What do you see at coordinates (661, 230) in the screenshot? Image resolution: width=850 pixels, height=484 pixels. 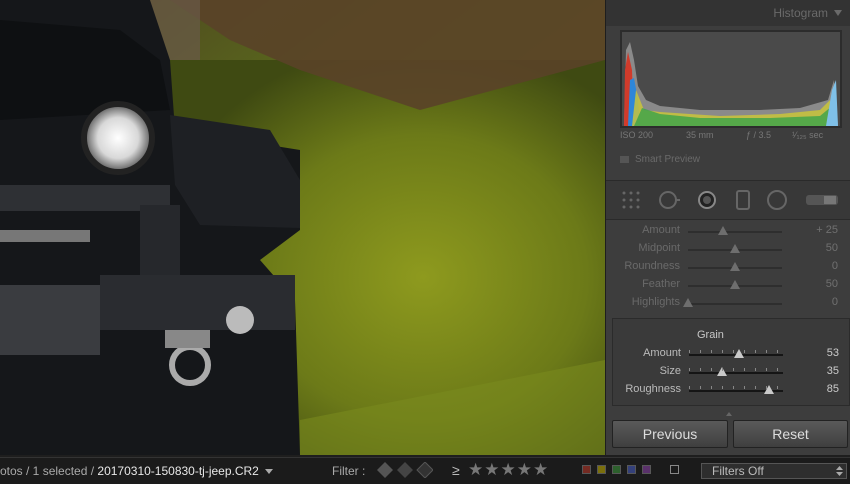 I see `vignette-slider-label: Amount` at bounding box center [661, 230].